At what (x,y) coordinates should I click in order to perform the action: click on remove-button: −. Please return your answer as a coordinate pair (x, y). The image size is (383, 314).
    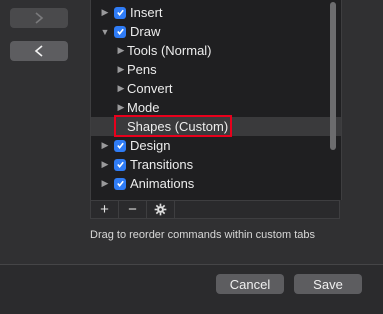
    Looking at the image, I should click on (133, 209).